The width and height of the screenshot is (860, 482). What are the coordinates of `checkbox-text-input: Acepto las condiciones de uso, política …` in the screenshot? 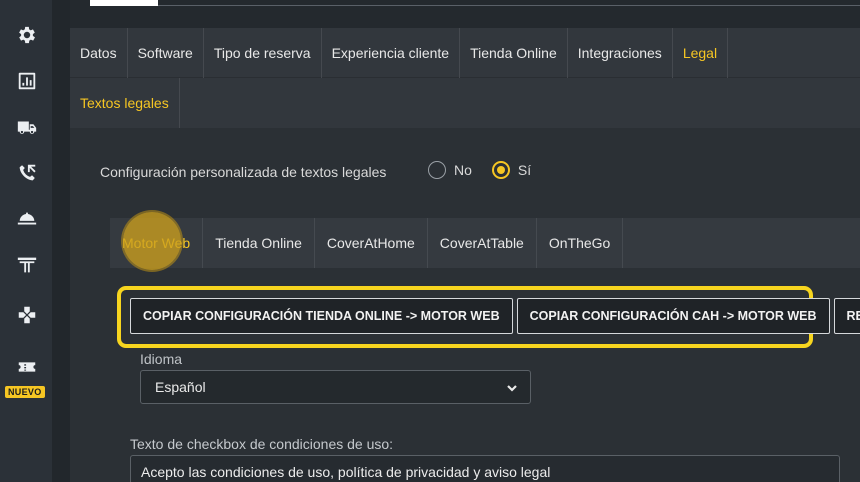 It's located at (485, 468).